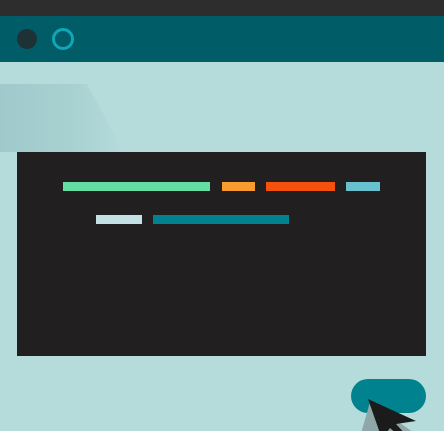 Image resolution: width=444 pixels, height=431 pixels. What do you see at coordinates (222, 39) in the screenshot?
I see `title-bar` at bounding box center [222, 39].